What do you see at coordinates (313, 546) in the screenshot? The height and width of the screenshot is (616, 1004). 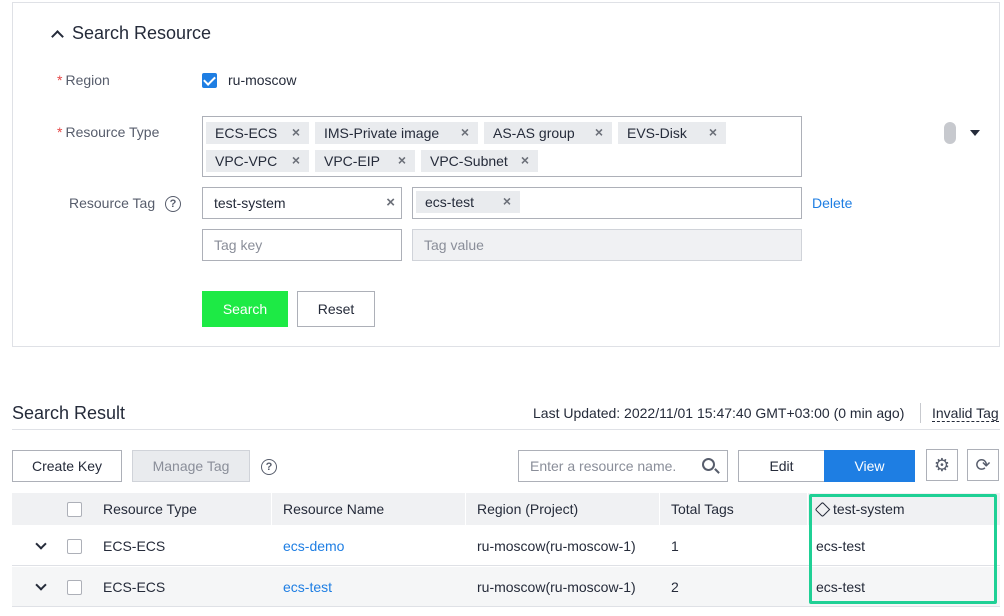 I see `cell-resource-name-link: ecs-demo` at bounding box center [313, 546].